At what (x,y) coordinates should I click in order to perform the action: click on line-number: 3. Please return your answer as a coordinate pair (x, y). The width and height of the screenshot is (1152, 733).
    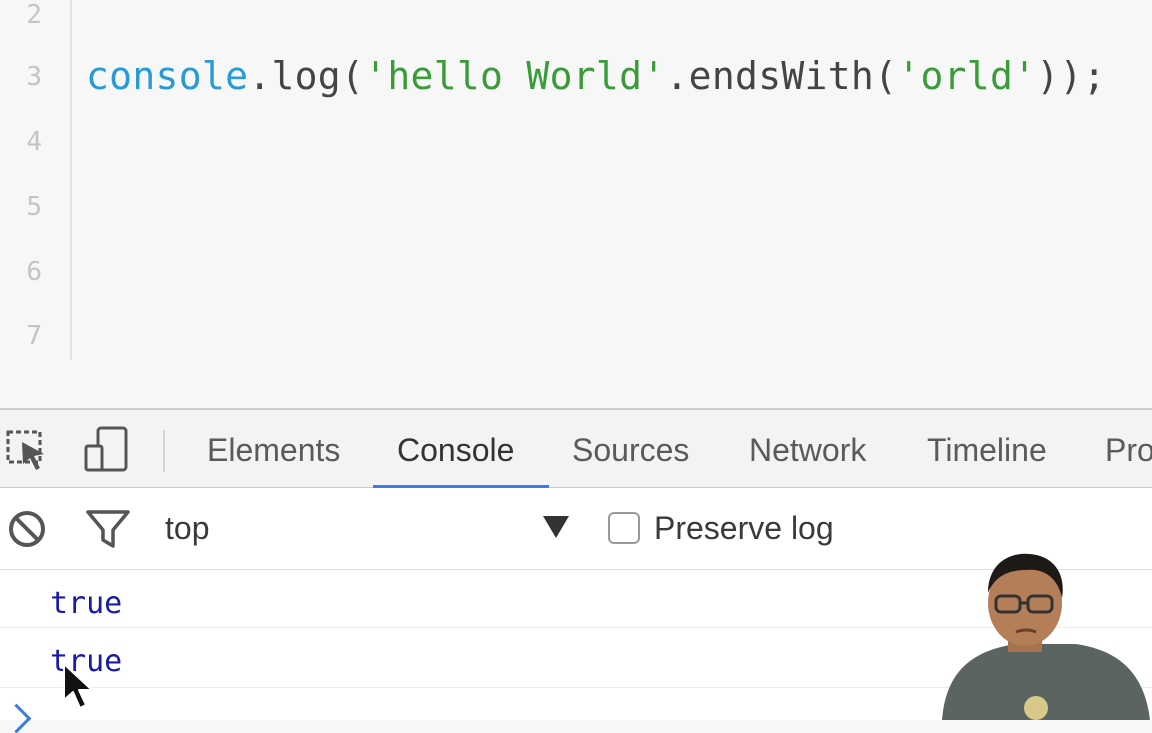
    Looking at the image, I should click on (34, 77).